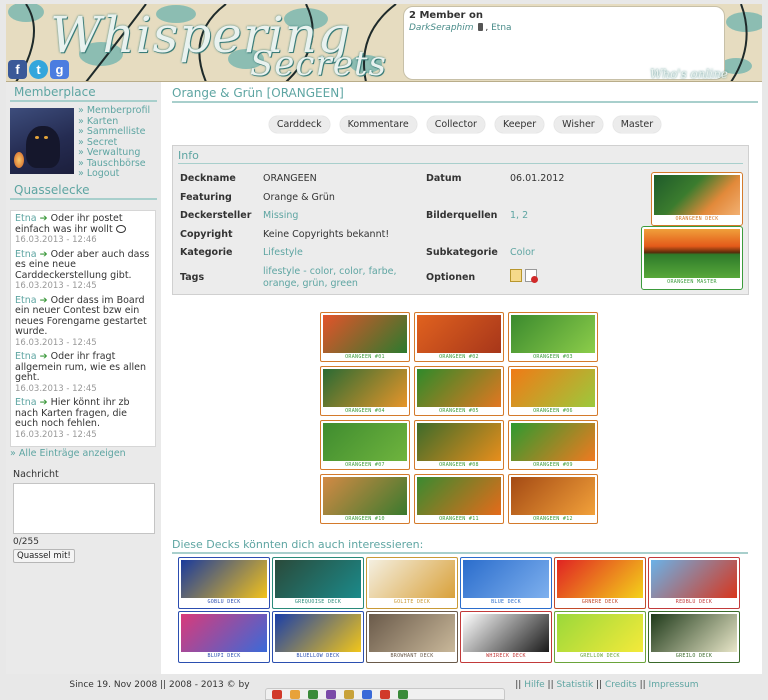 The height and width of the screenshot is (700, 768). What do you see at coordinates (326, 234) in the screenshot?
I see `copyright-value: Keine Copyrights bekannt!` at bounding box center [326, 234].